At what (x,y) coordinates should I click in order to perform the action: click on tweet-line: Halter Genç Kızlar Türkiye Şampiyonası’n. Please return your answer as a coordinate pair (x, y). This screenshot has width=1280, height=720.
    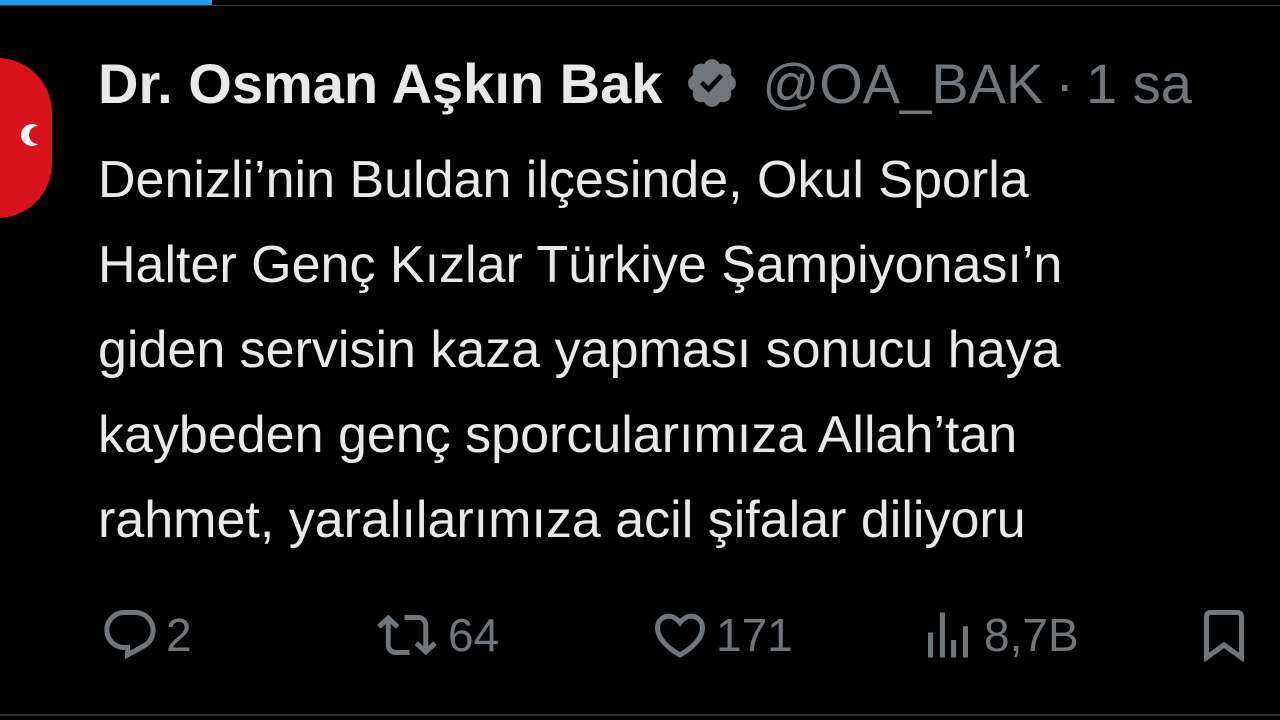
    Looking at the image, I should click on (580, 265).